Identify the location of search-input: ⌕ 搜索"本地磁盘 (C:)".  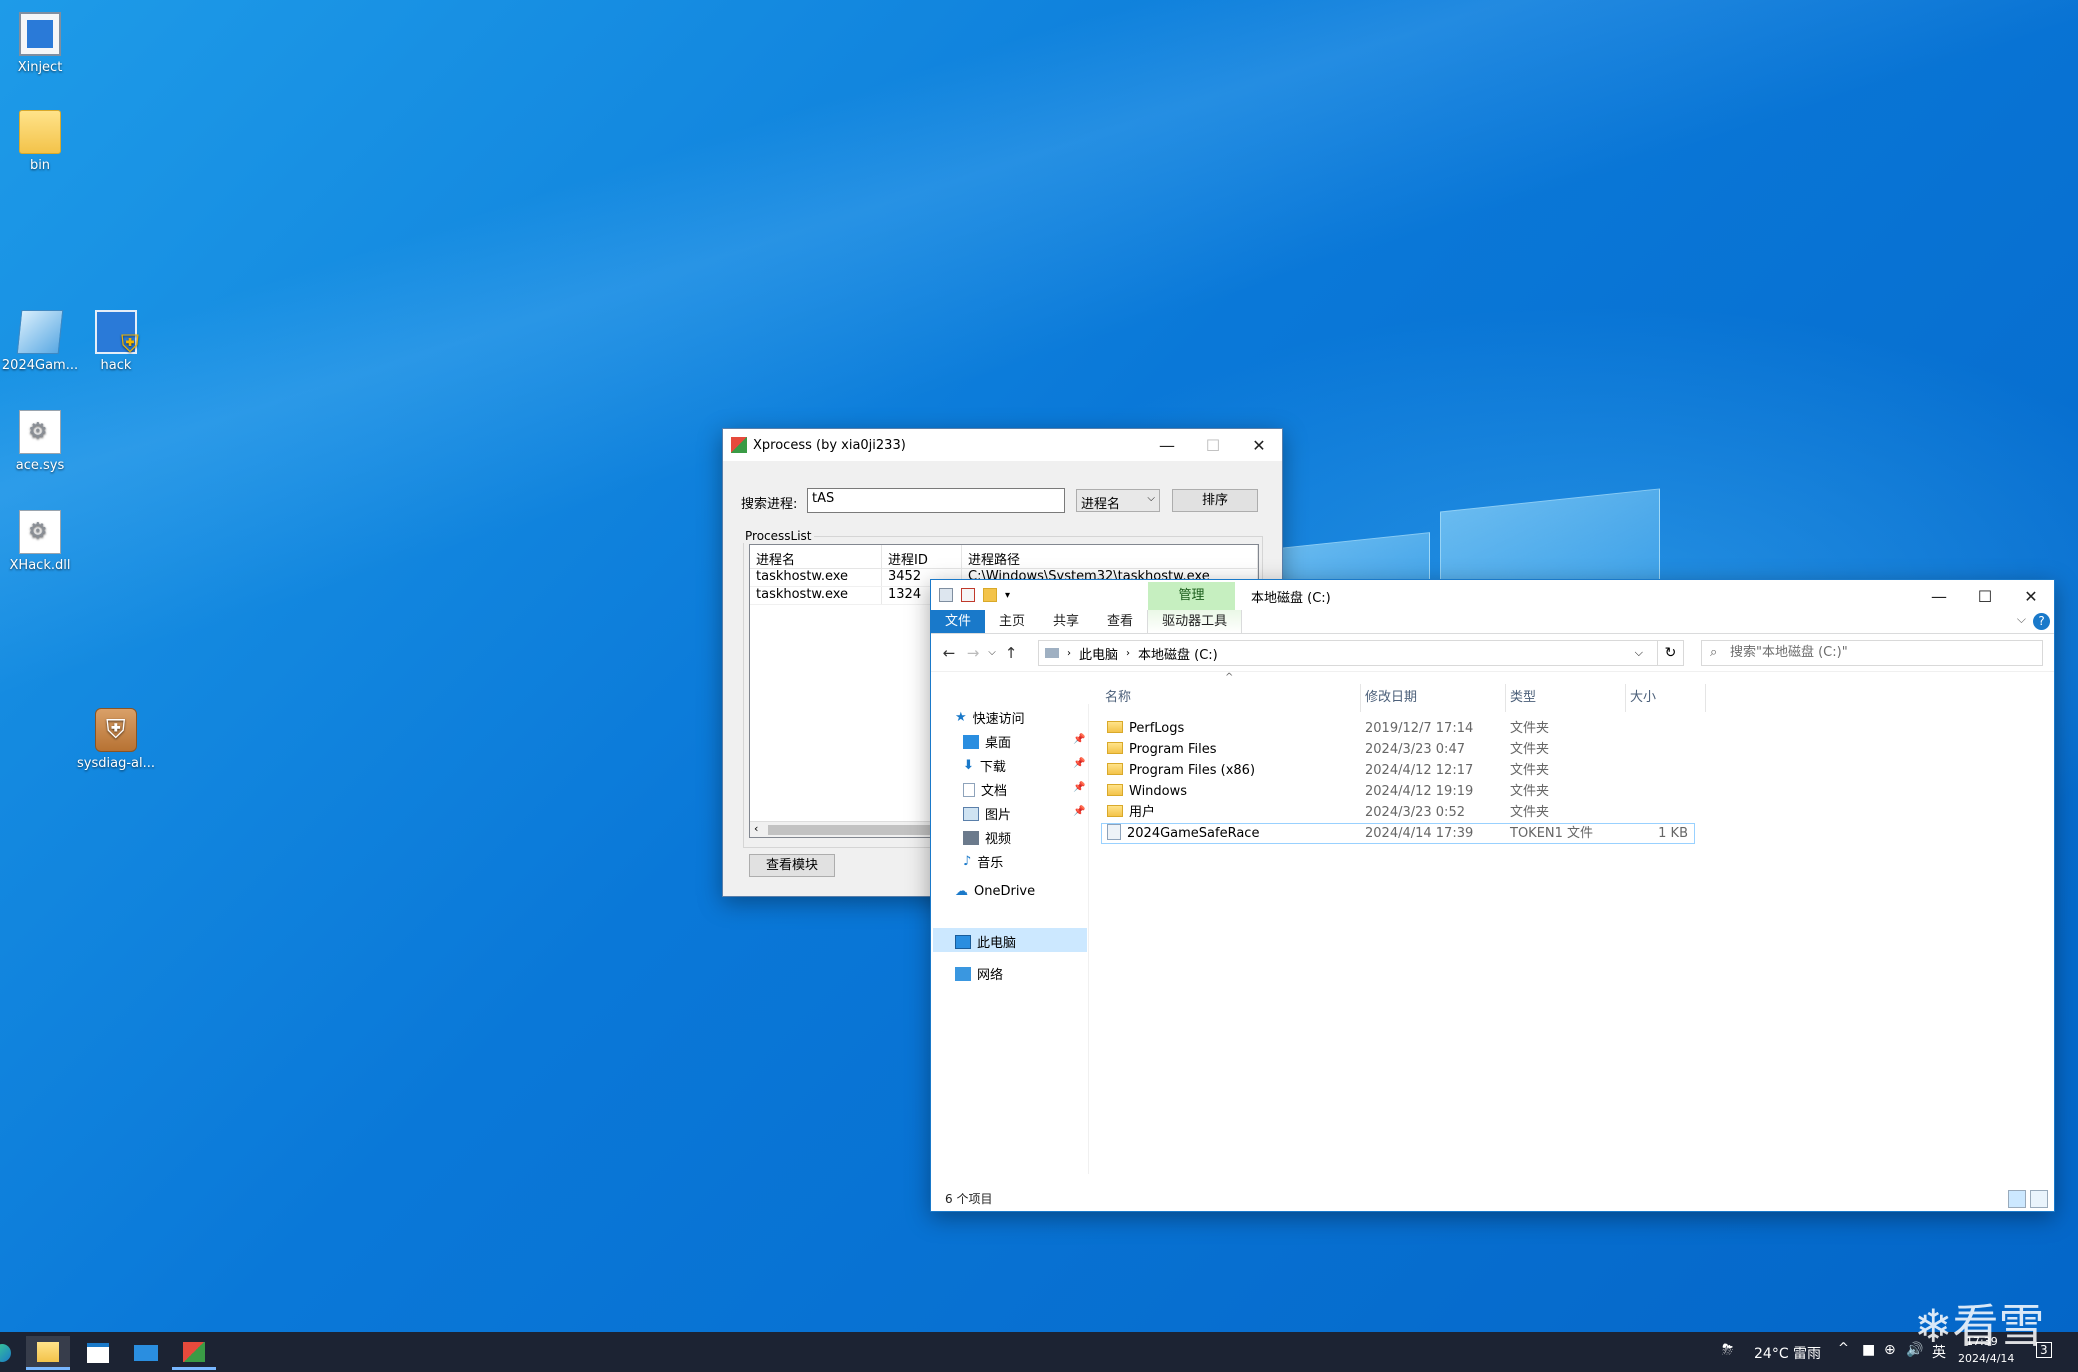
(1872, 653).